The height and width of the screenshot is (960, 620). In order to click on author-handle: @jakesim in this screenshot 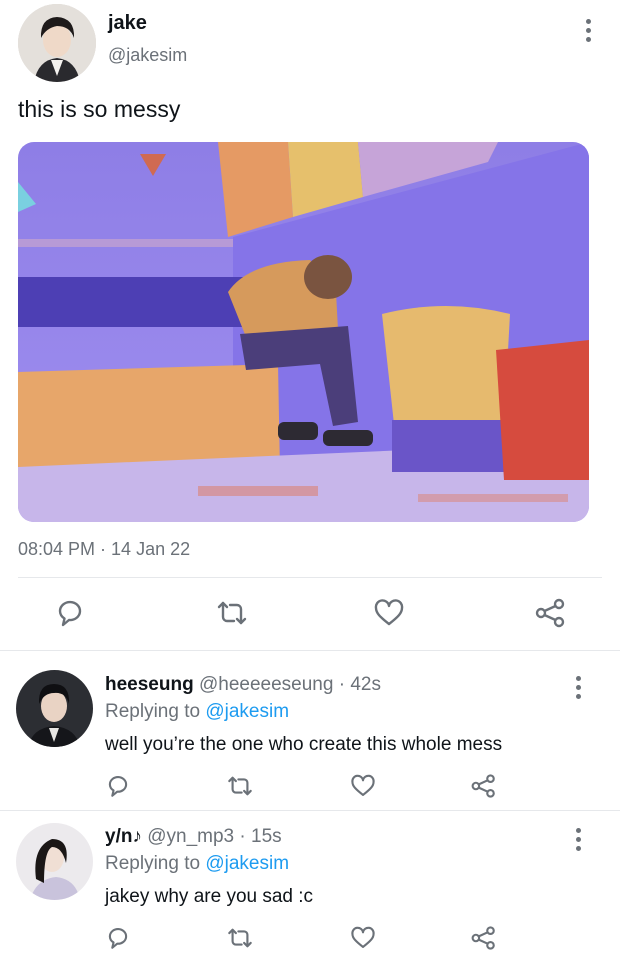, I will do `click(147, 55)`.